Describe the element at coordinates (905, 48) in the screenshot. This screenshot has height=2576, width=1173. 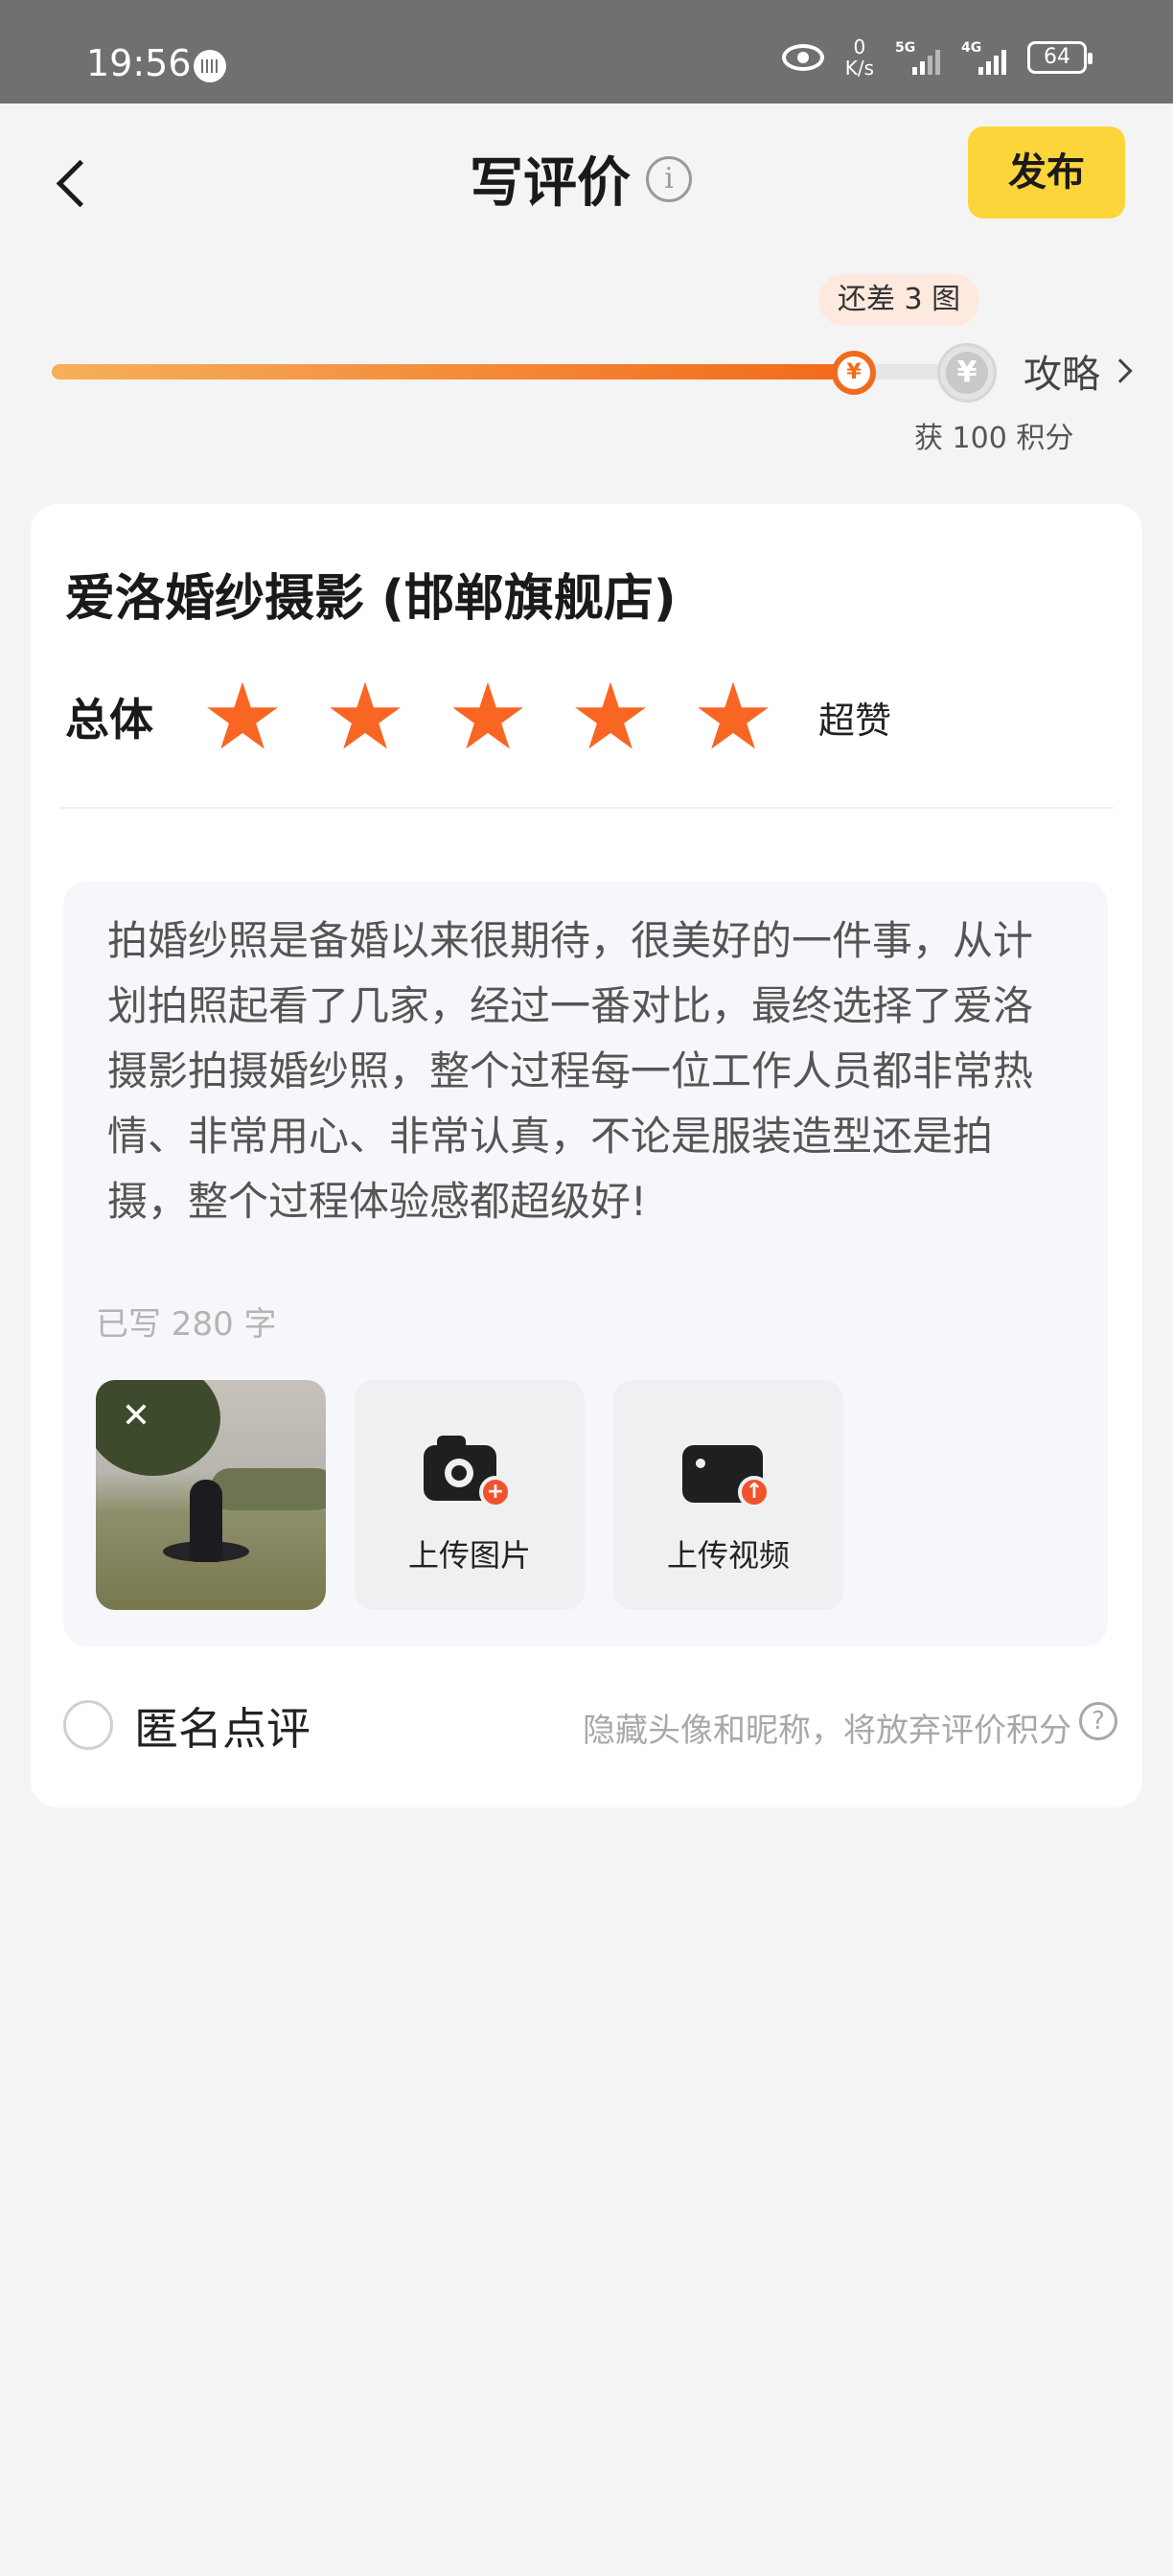
I see `signal-5g-label: 5G` at that location.